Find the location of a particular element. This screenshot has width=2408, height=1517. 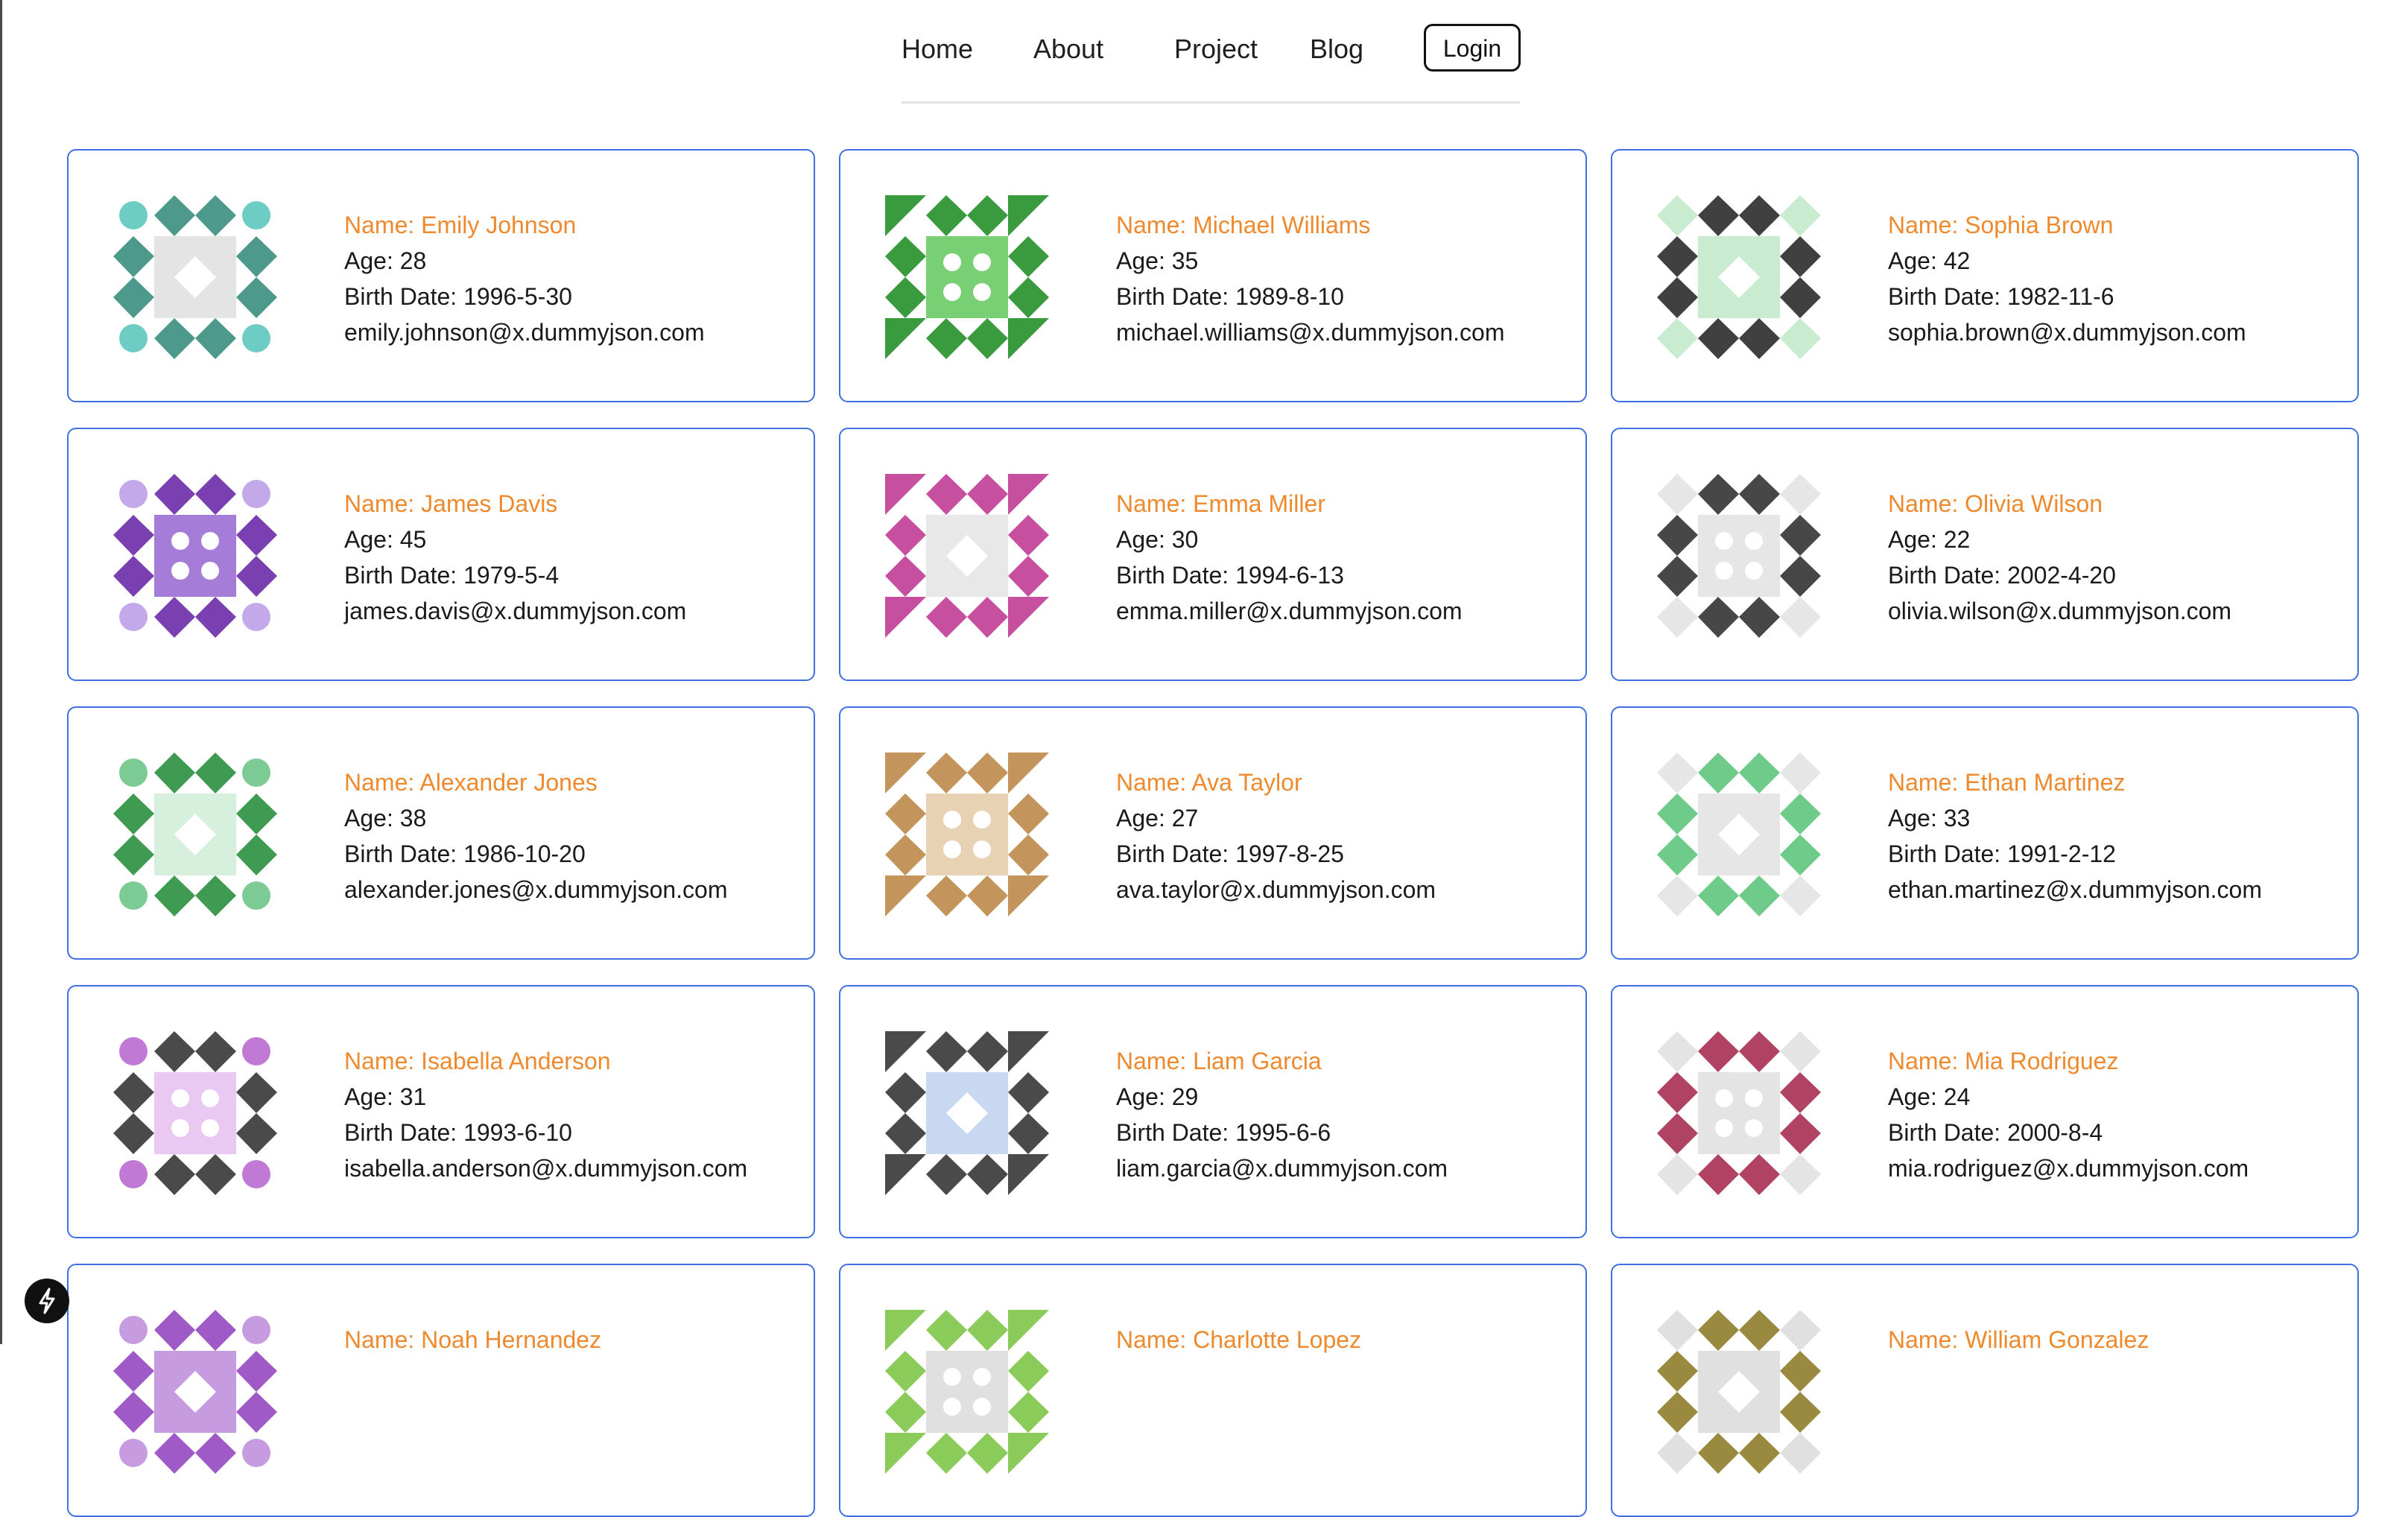

user-birth-date: Birth Date: 2002-4-20 is located at coordinates (2002, 575).